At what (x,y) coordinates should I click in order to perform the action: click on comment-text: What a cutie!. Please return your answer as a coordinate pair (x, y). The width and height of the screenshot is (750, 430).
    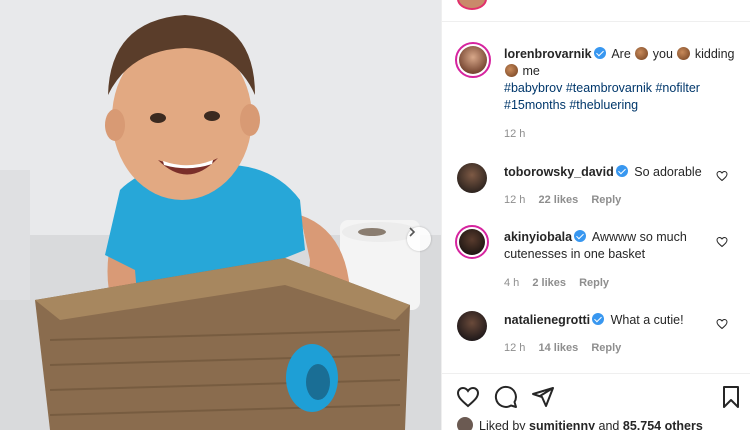
    Looking at the image, I should click on (647, 320).